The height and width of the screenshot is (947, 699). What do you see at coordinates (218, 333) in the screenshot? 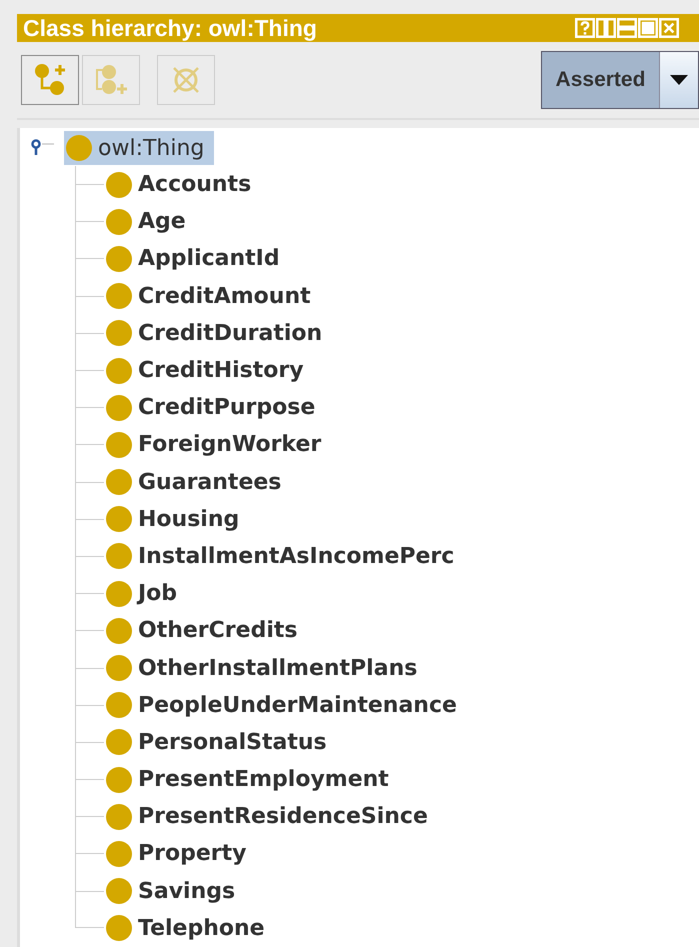
I see `tree-item: CreditDuration` at bounding box center [218, 333].